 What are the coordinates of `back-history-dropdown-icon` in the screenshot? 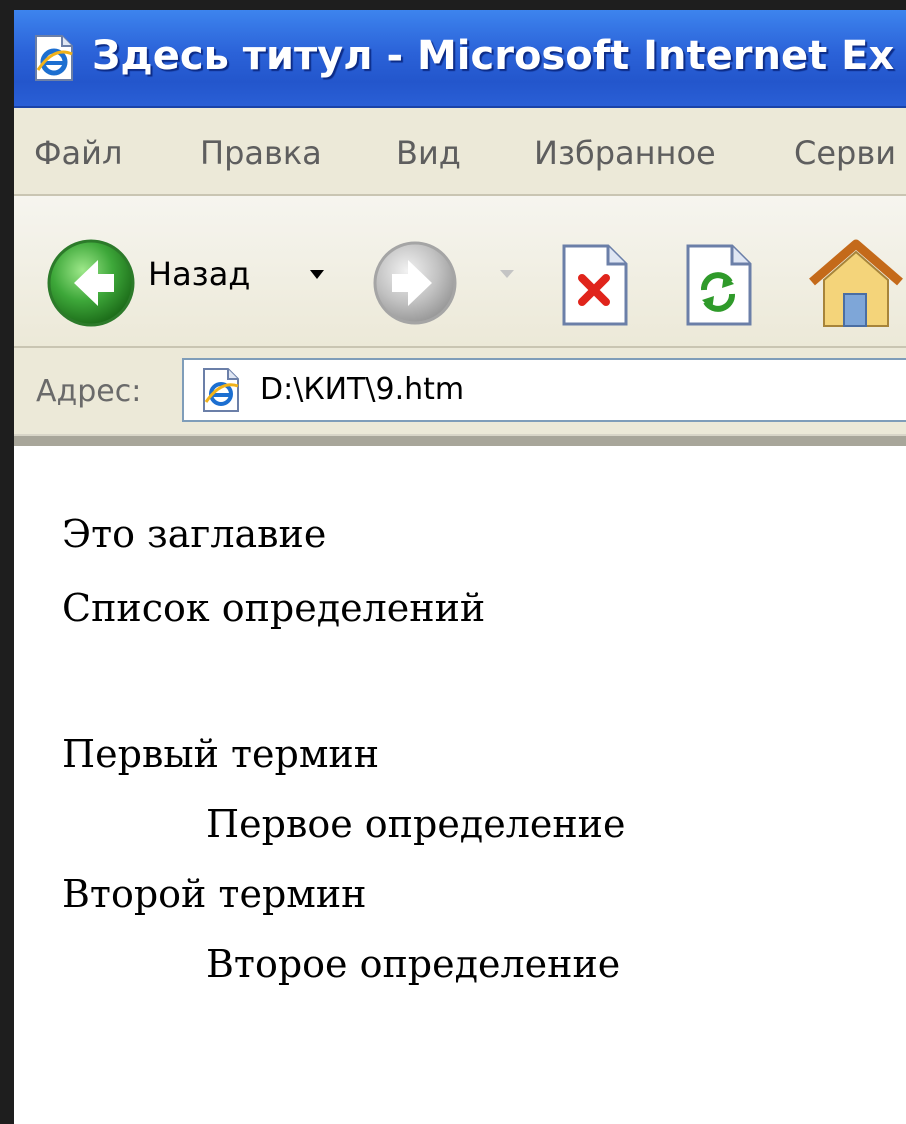 It's located at (317, 274).